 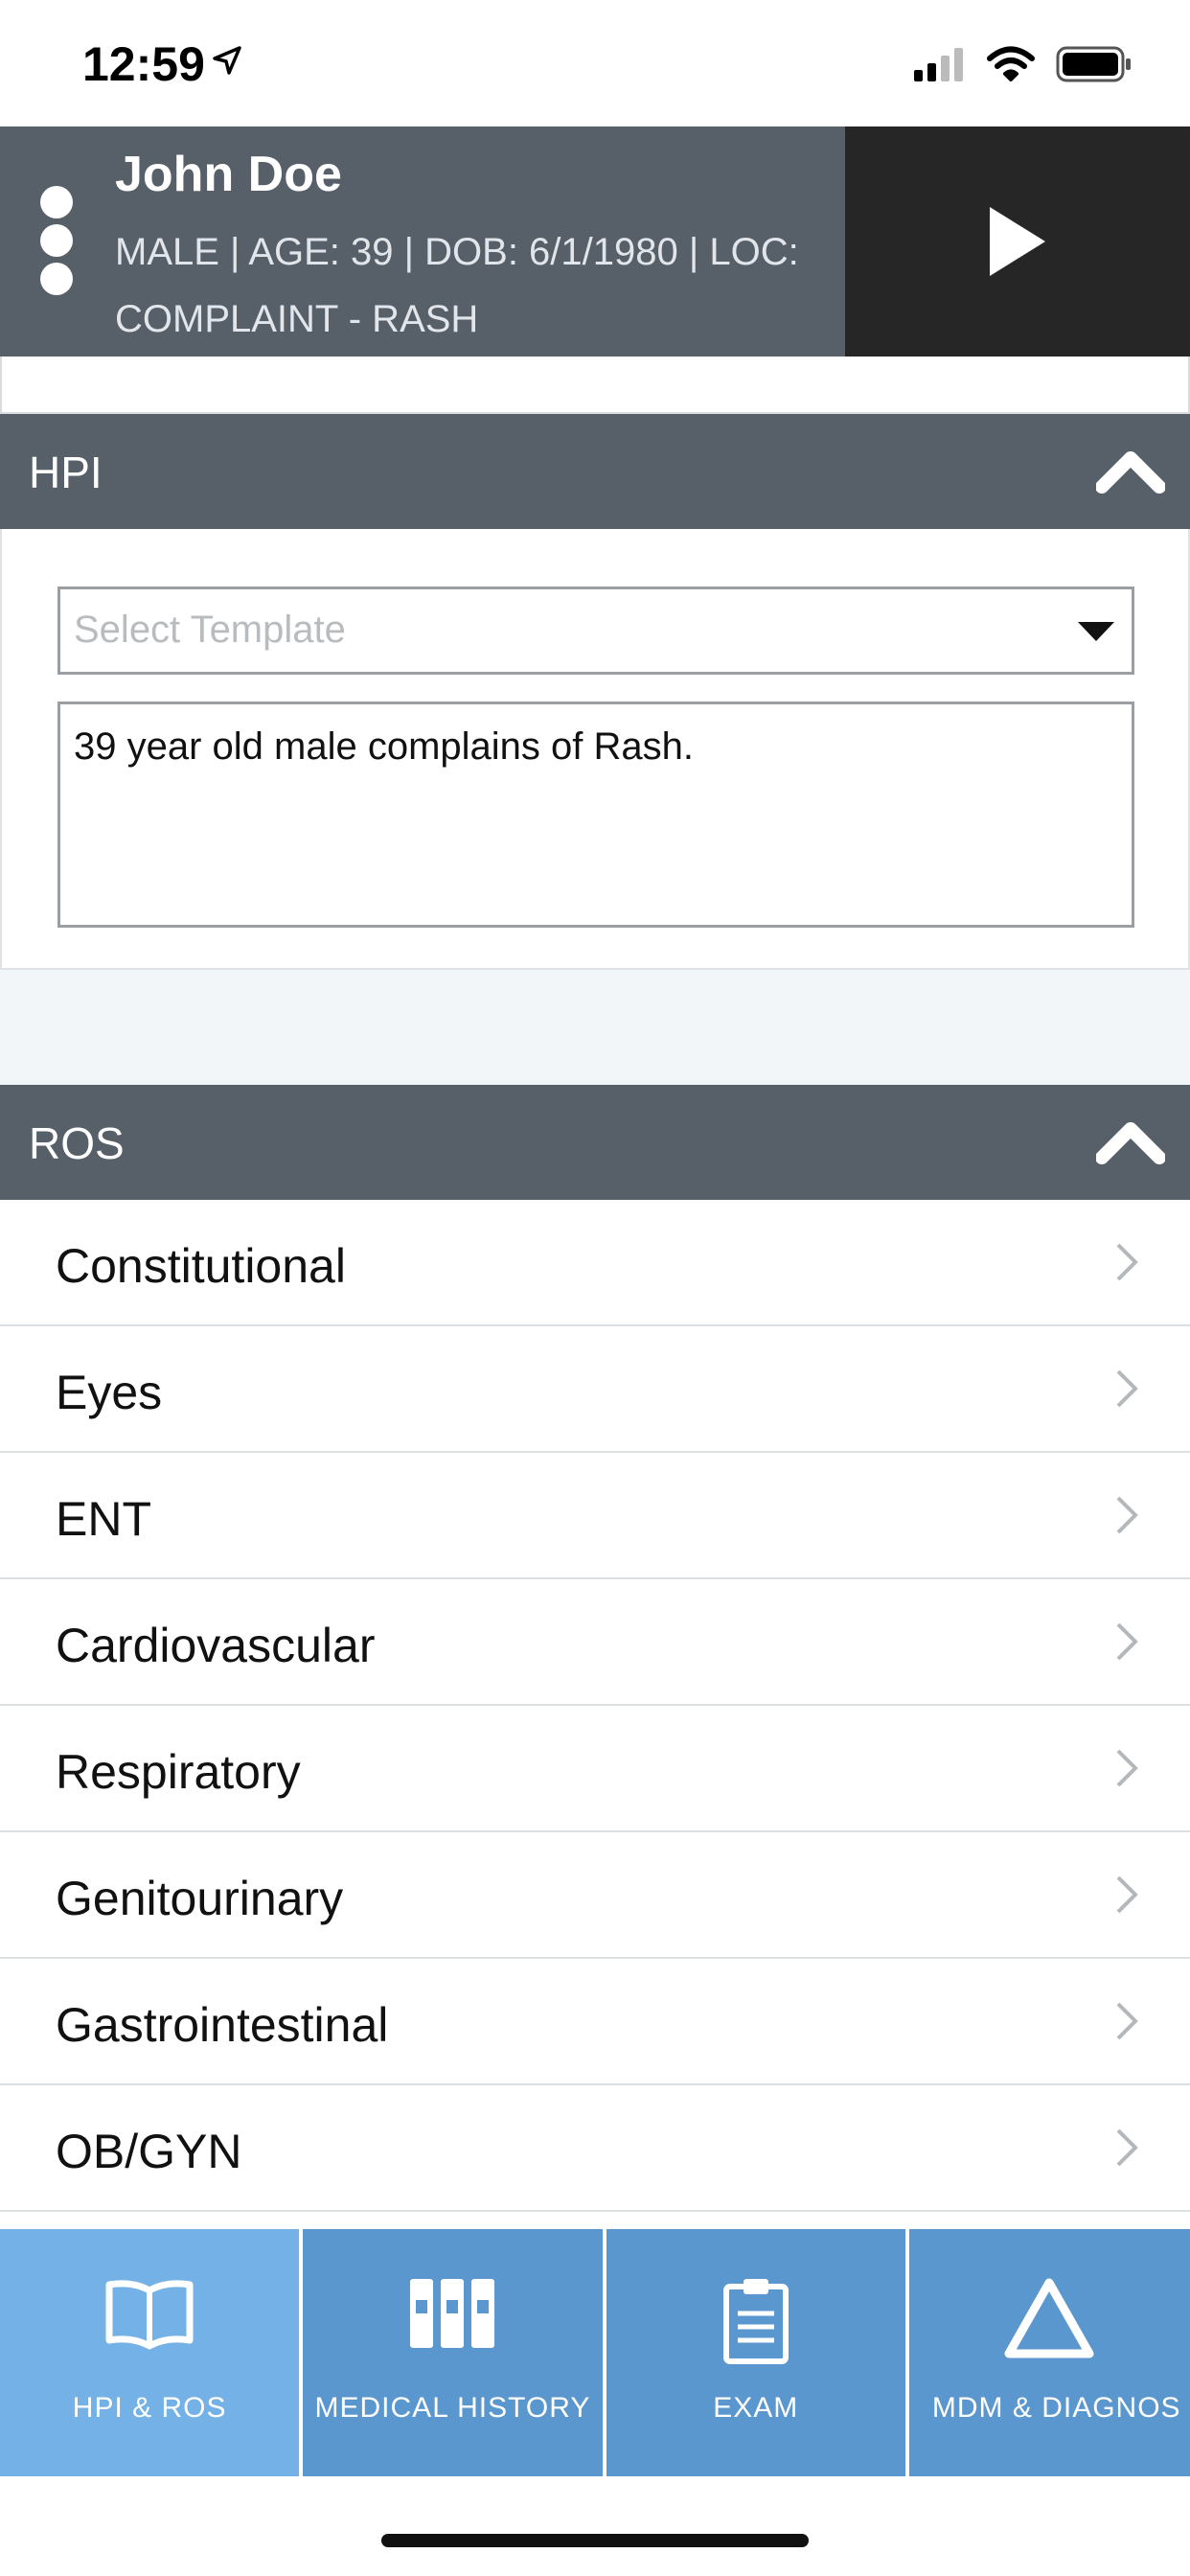 What do you see at coordinates (1056, 2408) in the screenshot?
I see `tab-label: MDM & DIAGNOS` at bounding box center [1056, 2408].